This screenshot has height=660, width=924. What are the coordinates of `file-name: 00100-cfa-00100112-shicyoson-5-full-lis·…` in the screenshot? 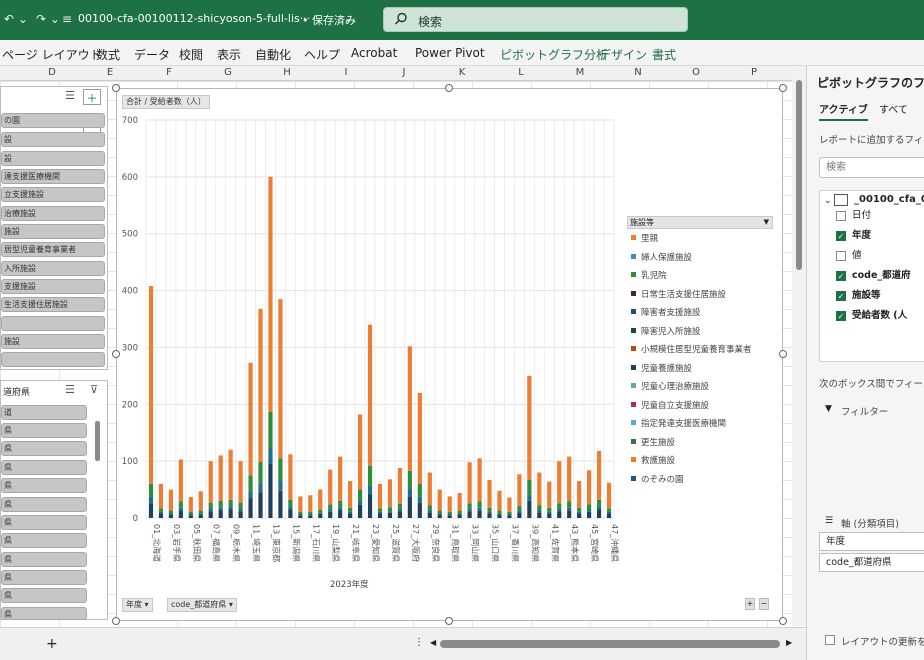 It's located at (194, 18).